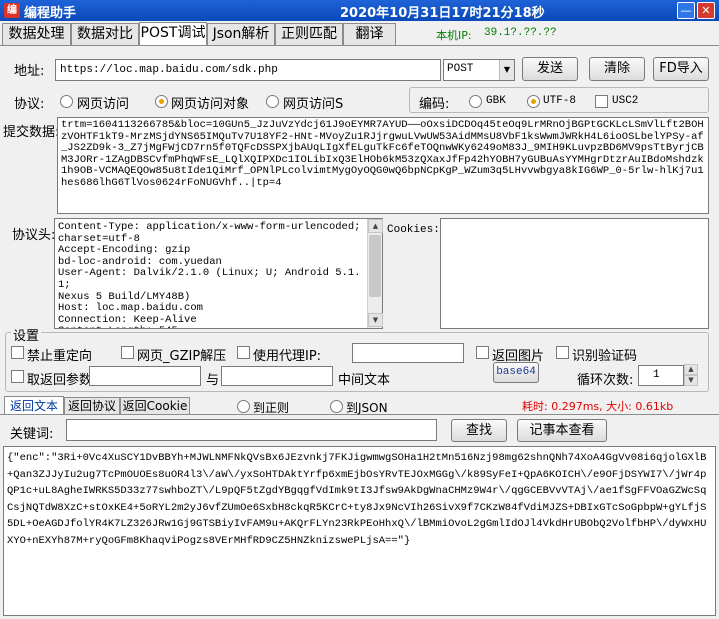  Describe the element at coordinates (17, 376) in the screenshot. I see `get-param-checkbox` at that location.